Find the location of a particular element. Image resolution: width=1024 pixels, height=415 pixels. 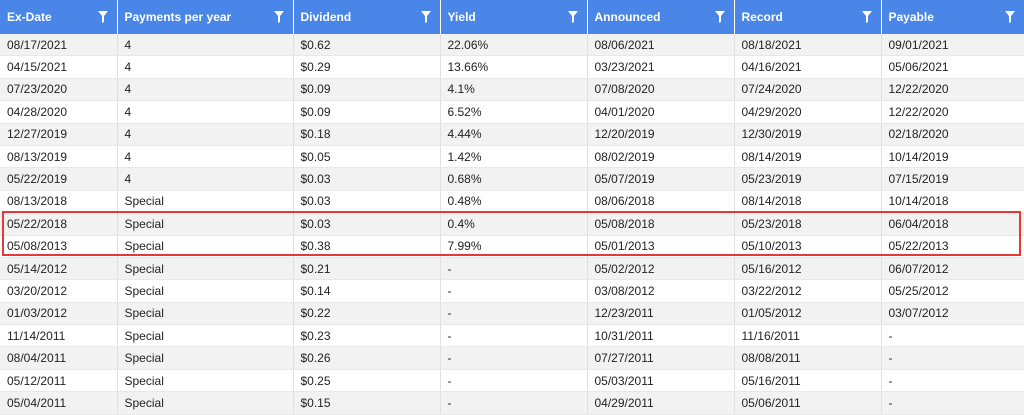

cell-payable: 07/15/2019 is located at coordinates (952, 179).